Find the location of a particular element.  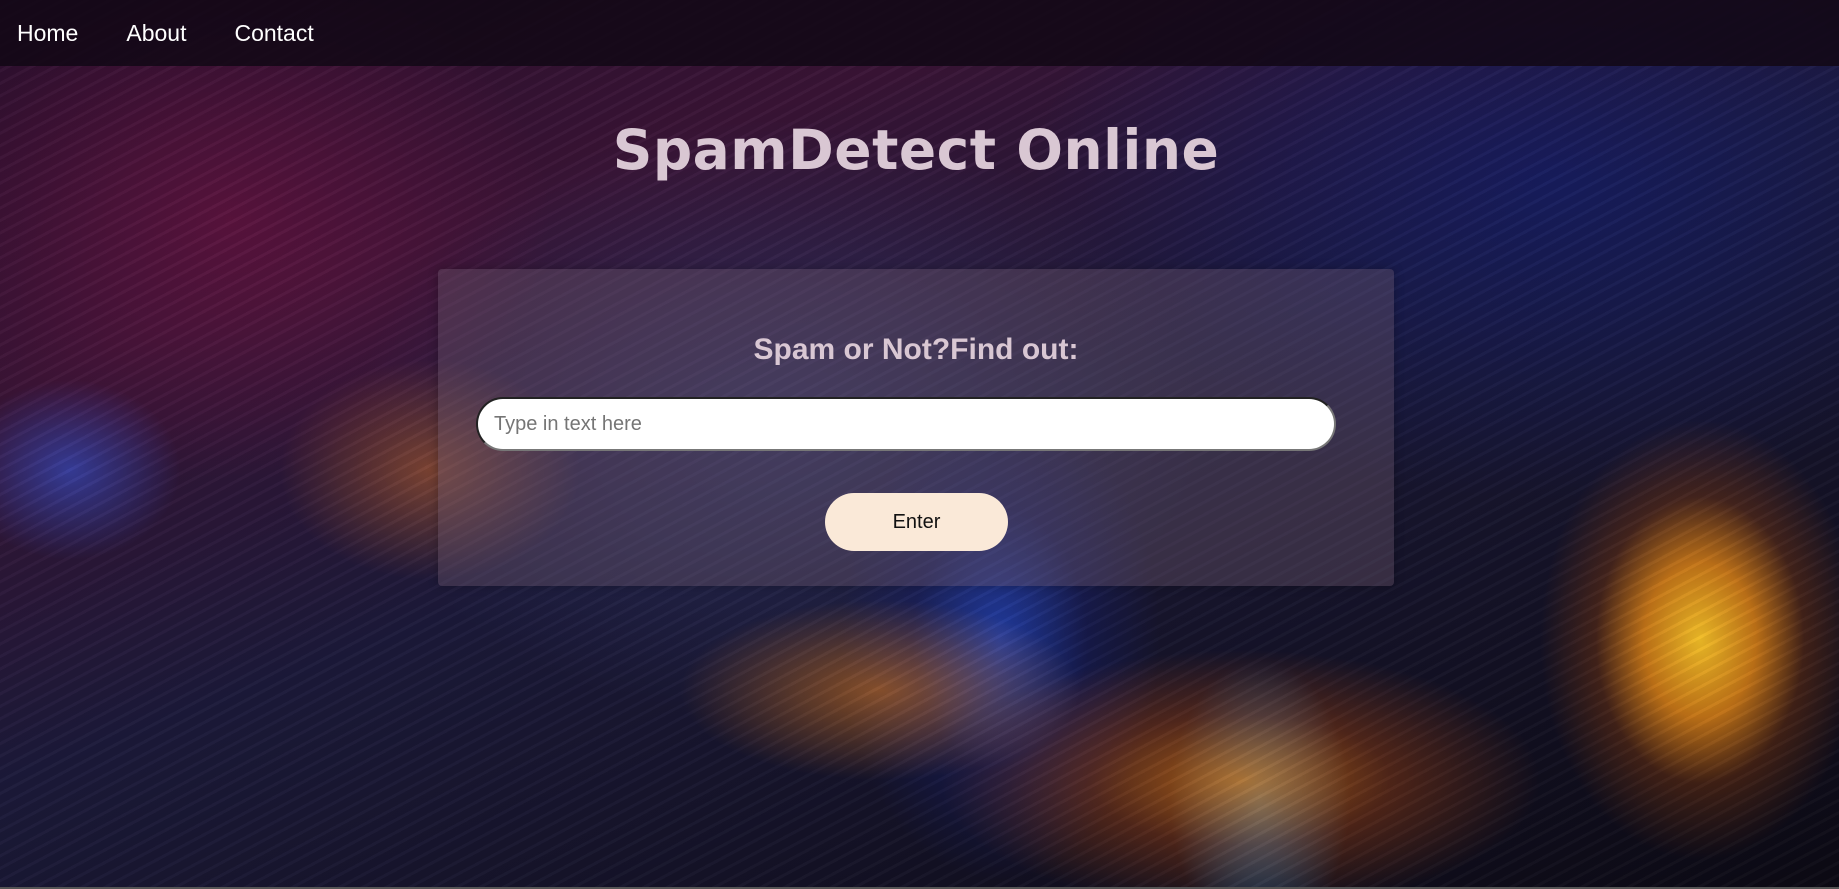

form-heading: Spam or Not?Find out: is located at coordinates (916, 349).